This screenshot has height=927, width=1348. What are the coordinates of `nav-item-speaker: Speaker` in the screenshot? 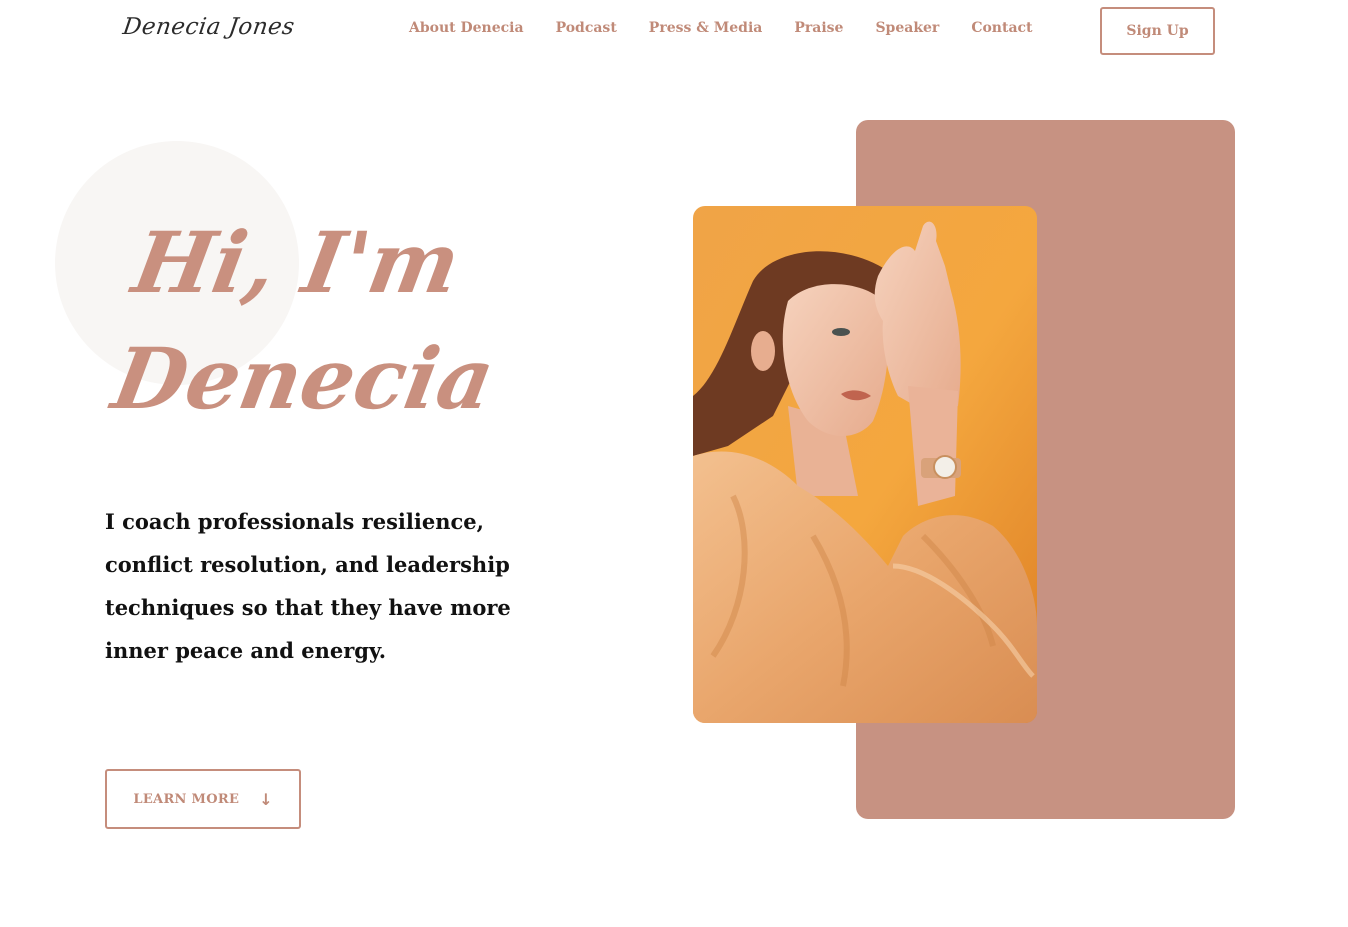 It's located at (907, 28).